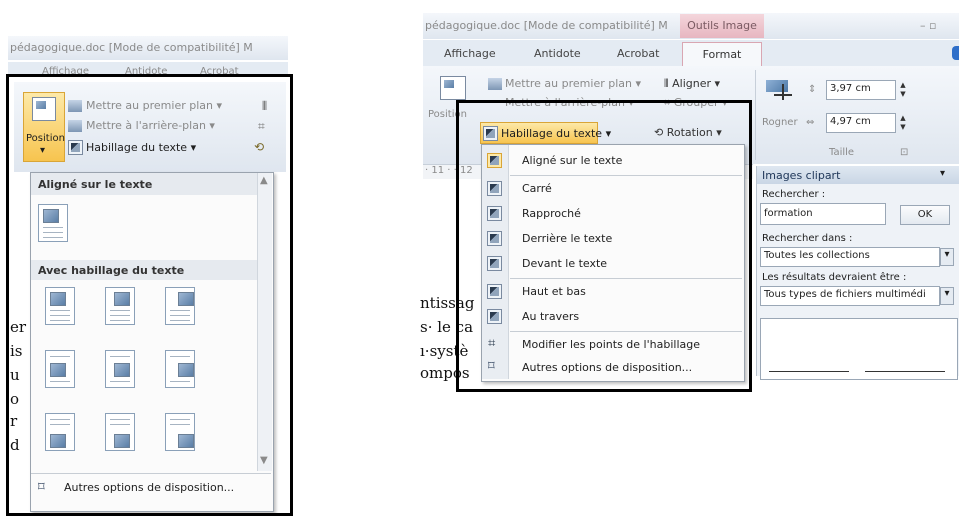 Image resolution: width=959 pixels, height=516 pixels. I want to click on results-label: Les résultats devraient être :, so click(834, 277).